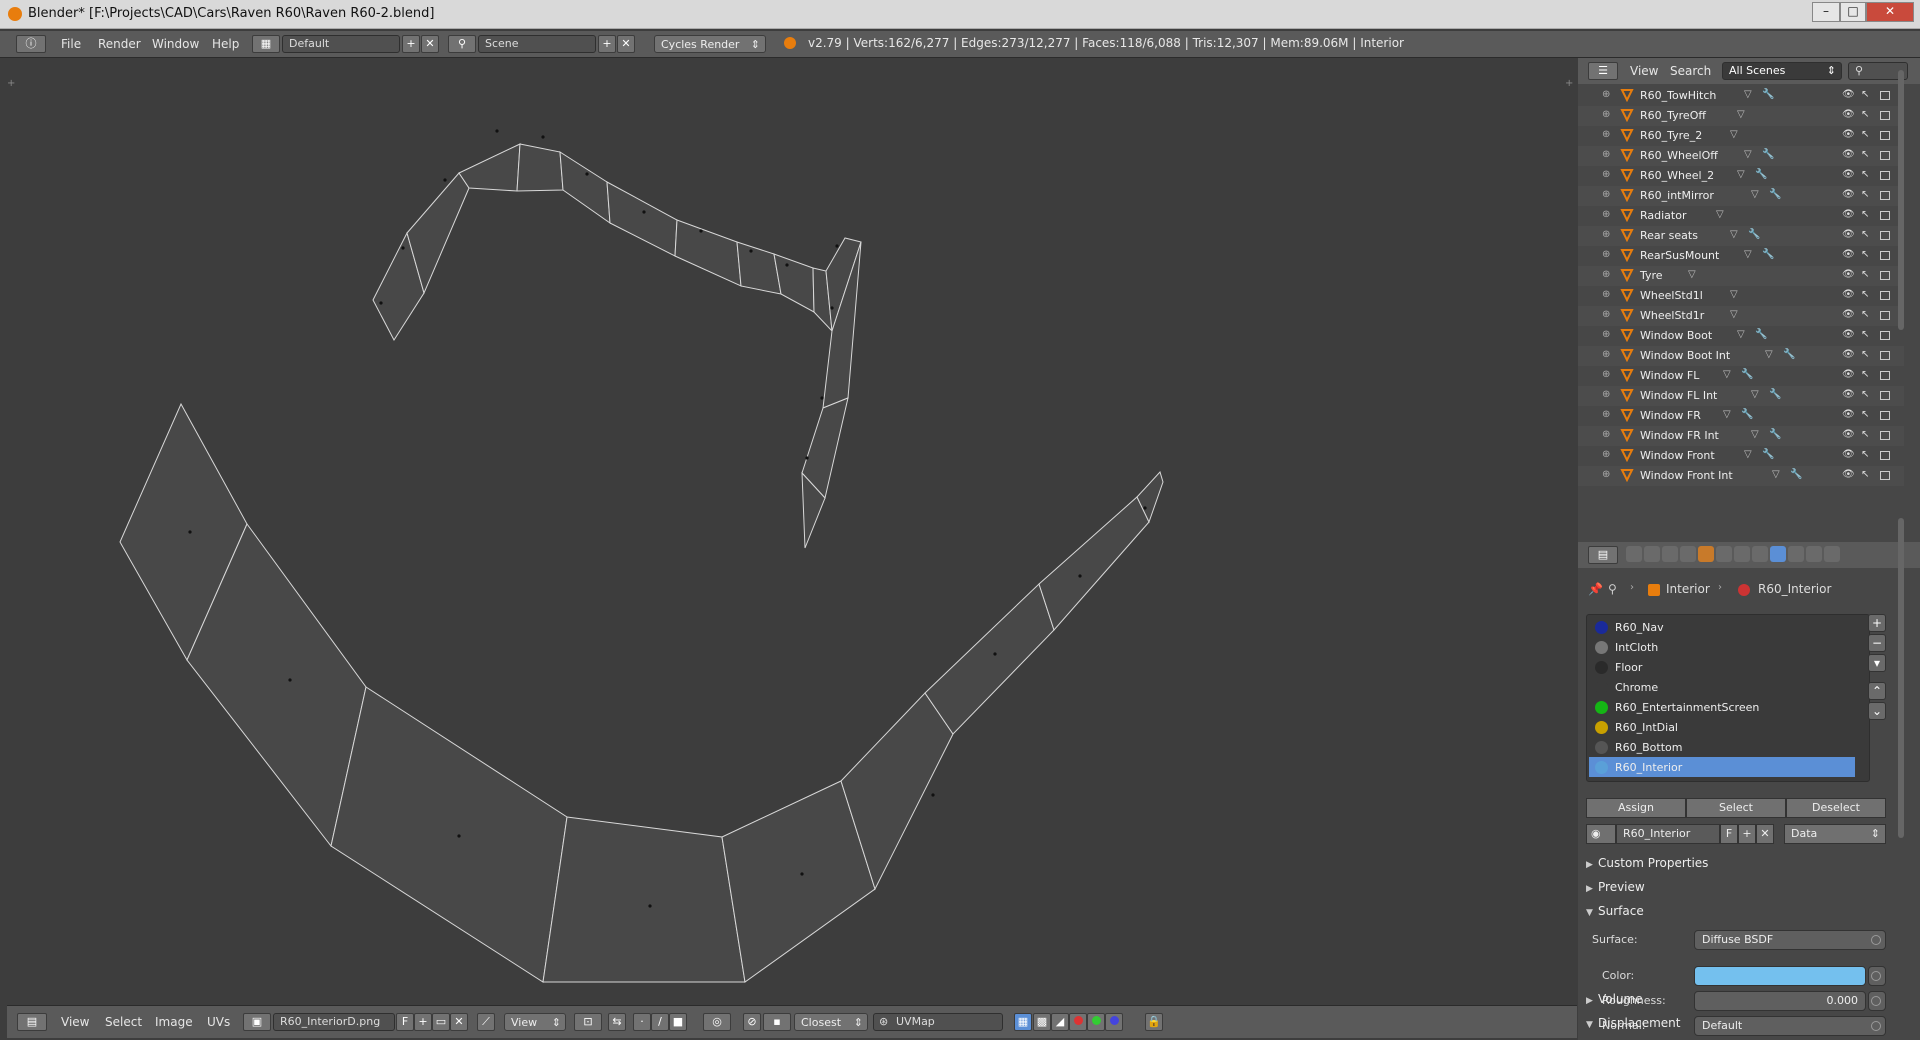  What do you see at coordinates (1722, 687) in the screenshot?
I see `material-slot-item: Chrome` at bounding box center [1722, 687].